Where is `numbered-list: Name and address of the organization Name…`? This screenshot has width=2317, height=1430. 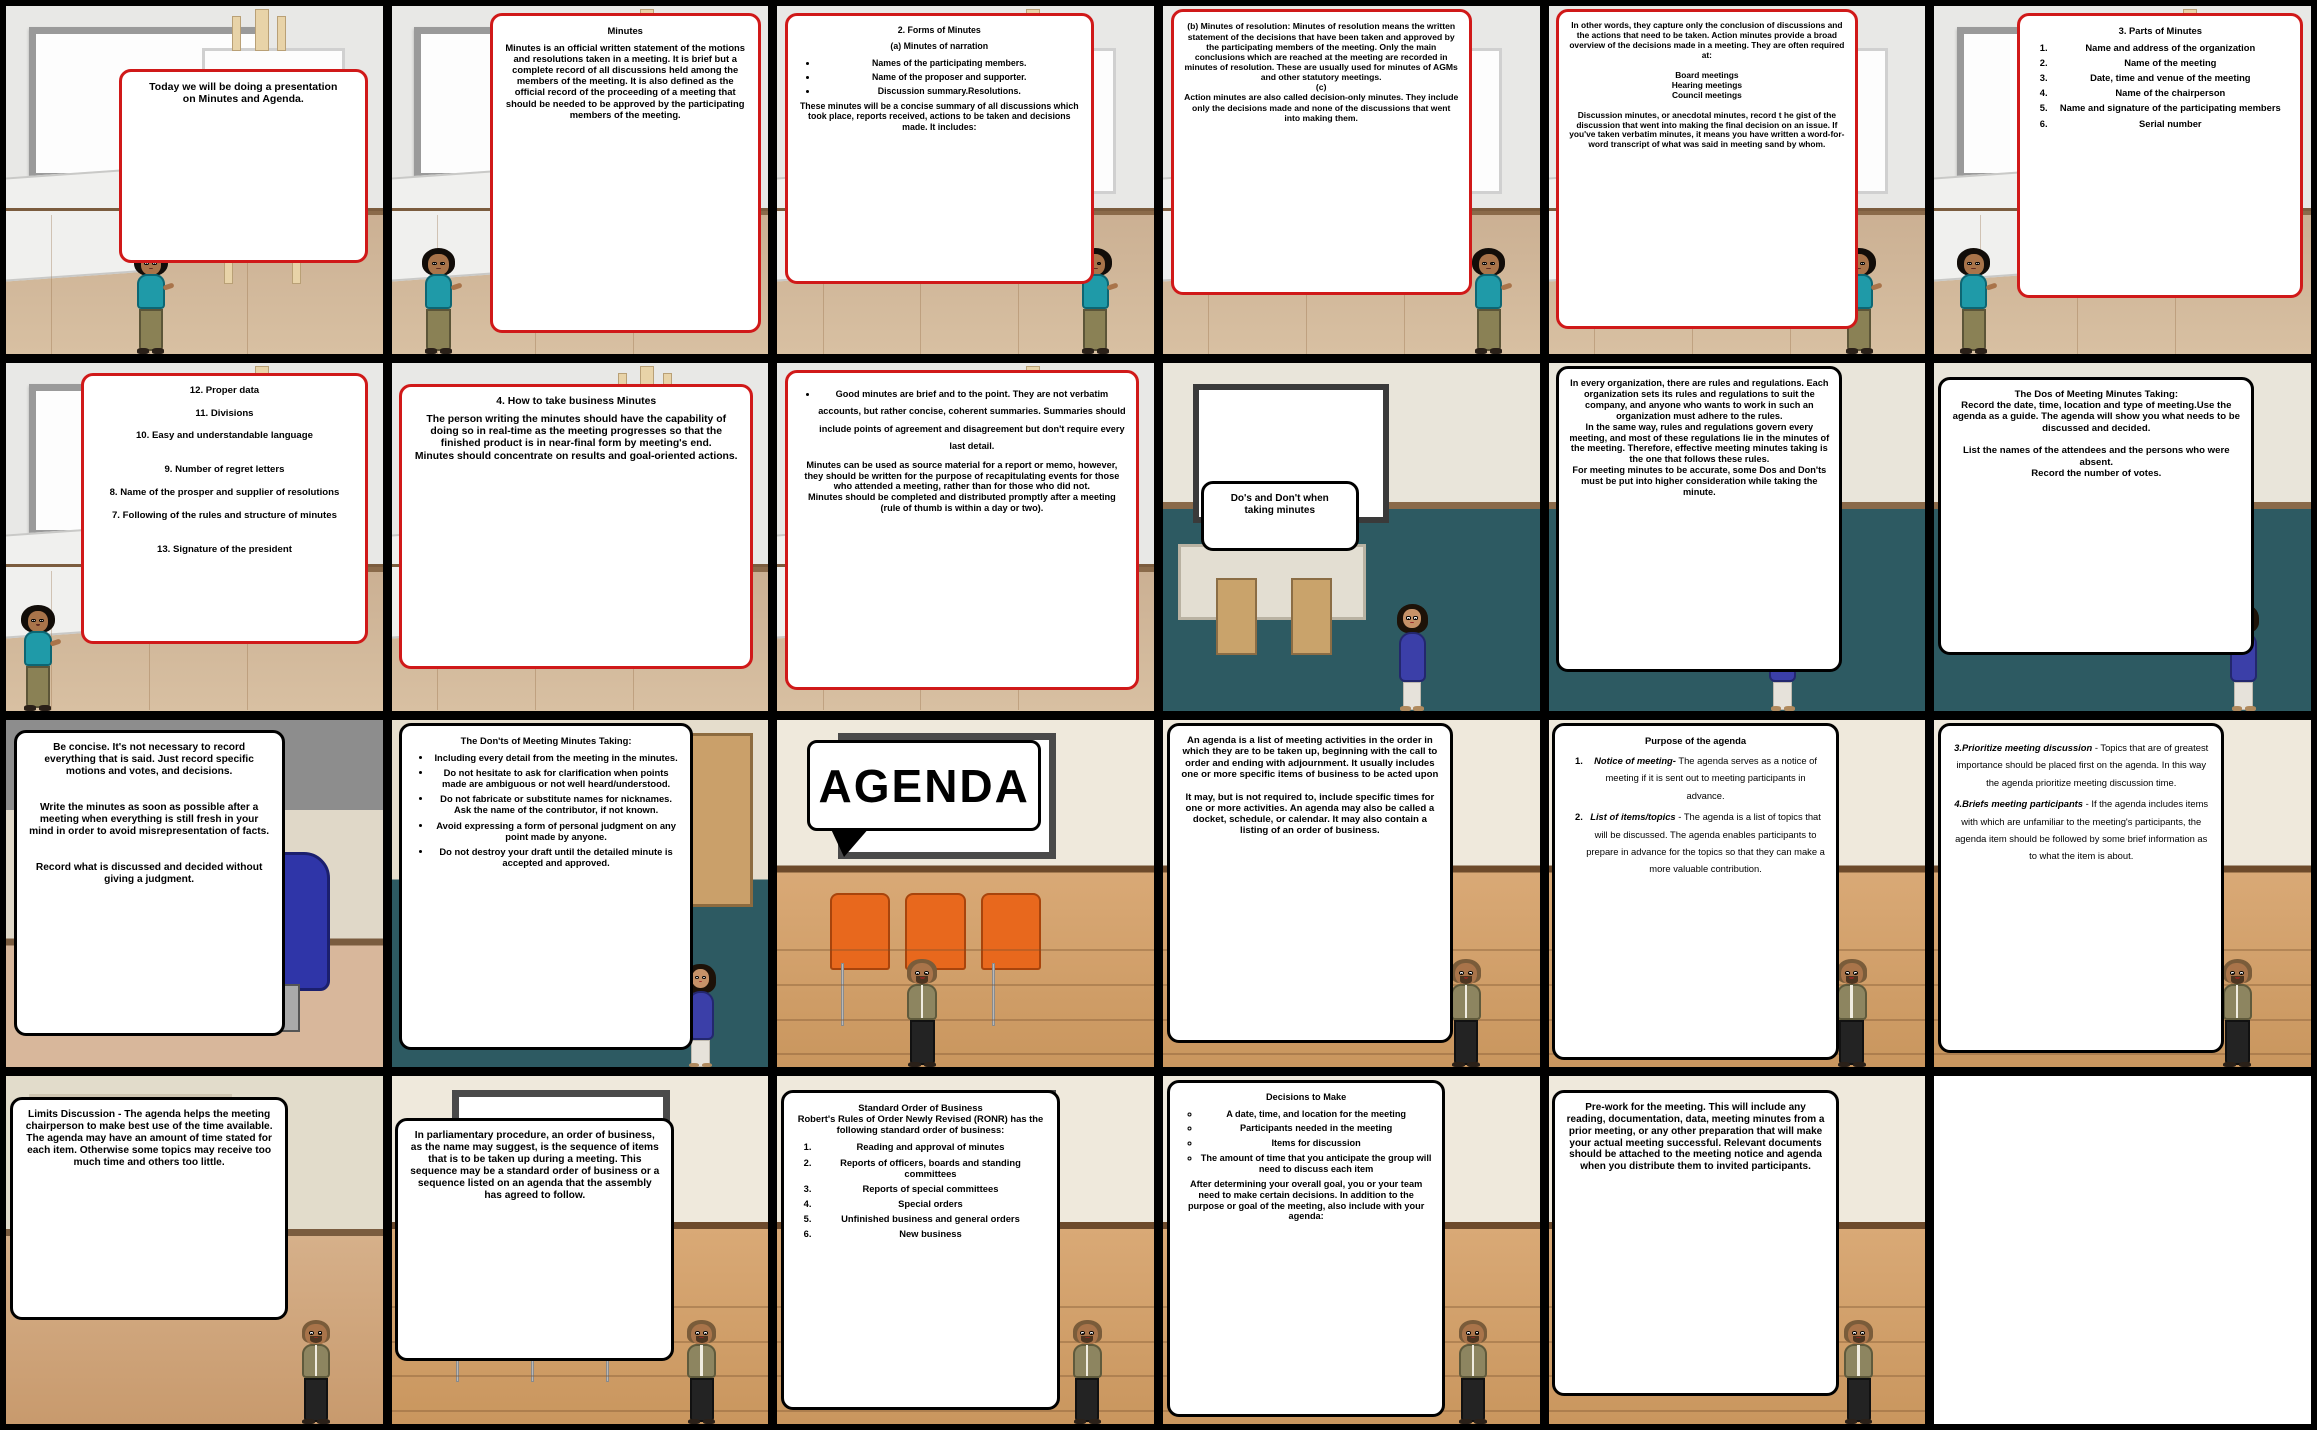
numbered-list: Name and address of the organization Name… is located at coordinates (2160, 85).